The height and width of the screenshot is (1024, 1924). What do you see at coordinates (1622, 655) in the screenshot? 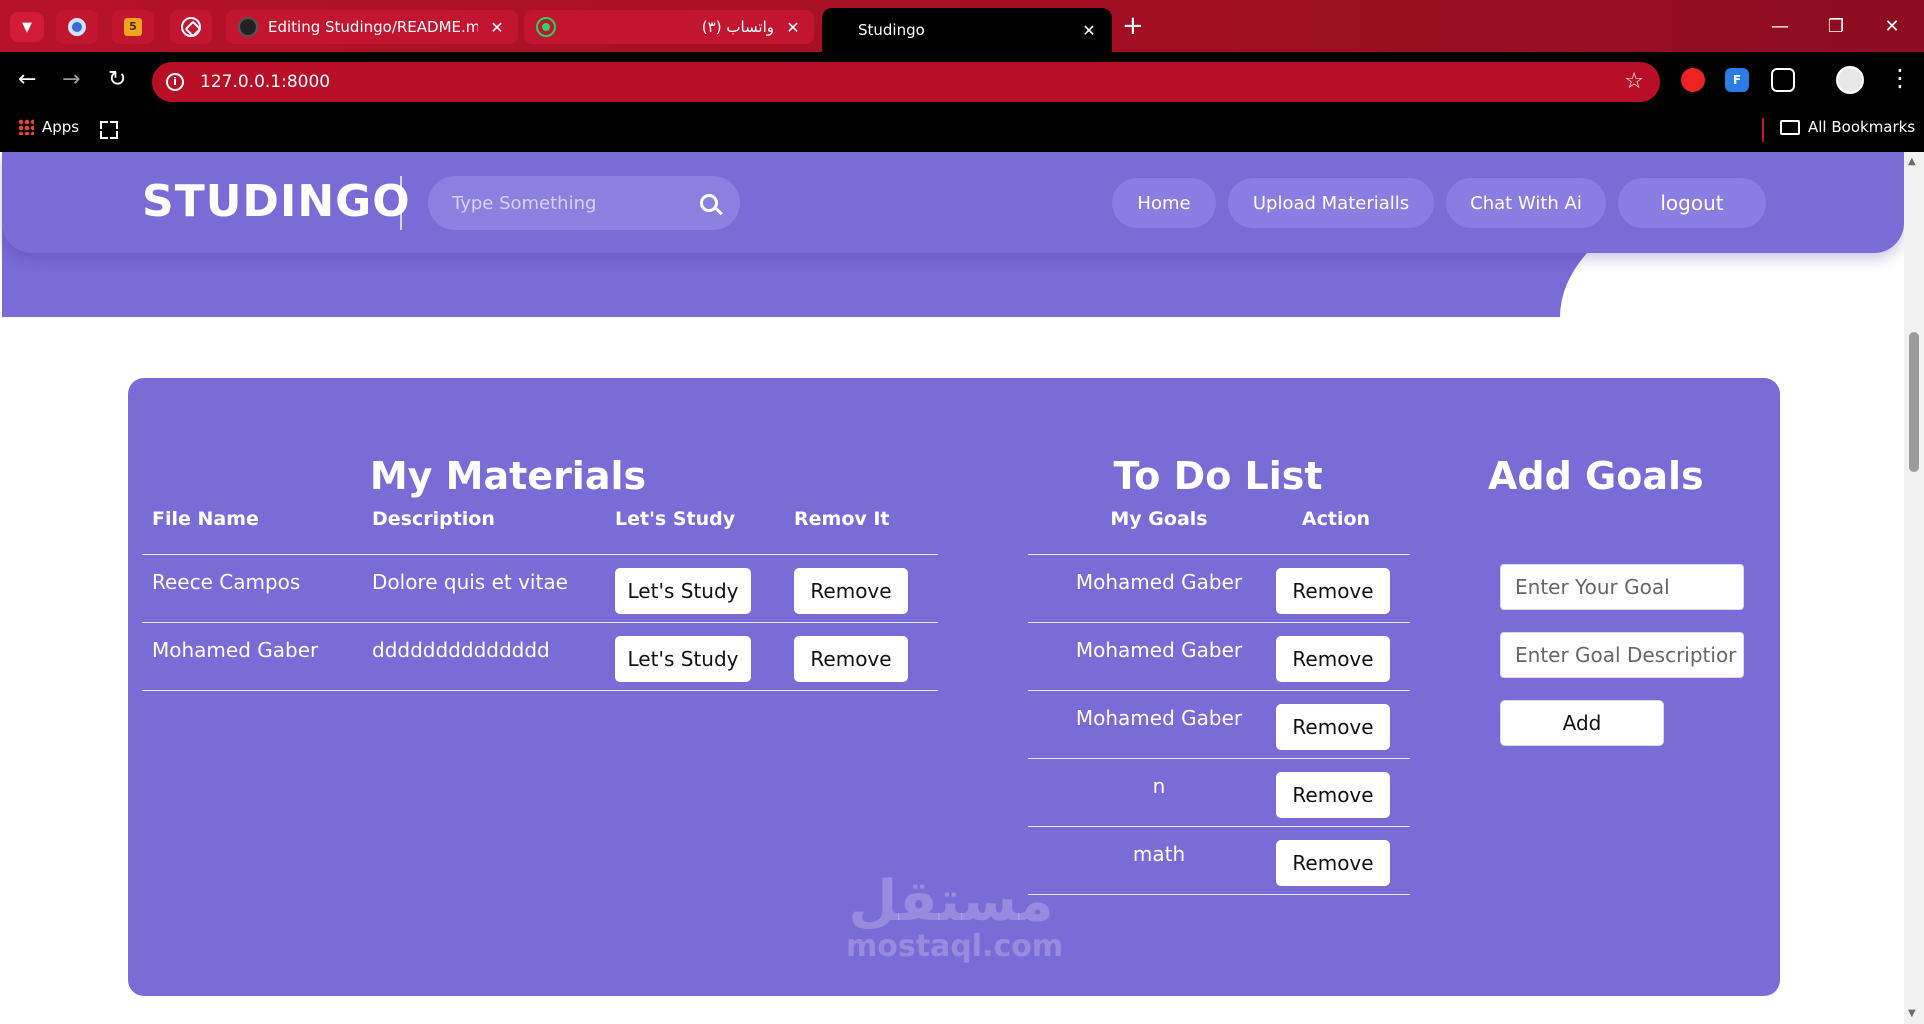
I see `goal-description-input: Enter Goal Descriptior` at bounding box center [1622, 655].